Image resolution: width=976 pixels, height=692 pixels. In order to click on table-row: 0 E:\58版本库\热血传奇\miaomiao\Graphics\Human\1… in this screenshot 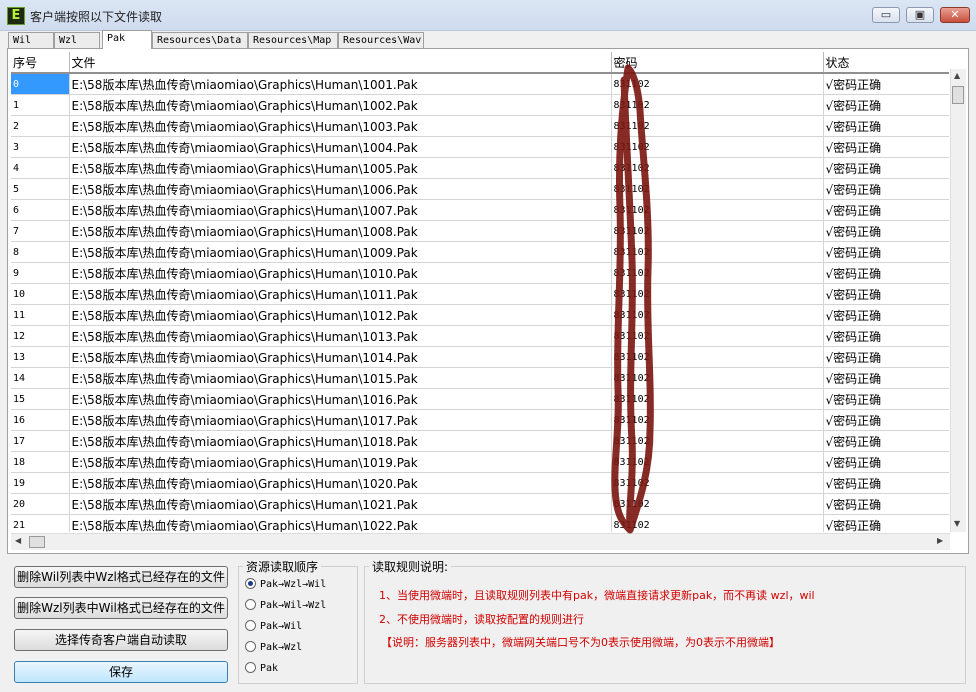, I will do `click(480, 84)`.